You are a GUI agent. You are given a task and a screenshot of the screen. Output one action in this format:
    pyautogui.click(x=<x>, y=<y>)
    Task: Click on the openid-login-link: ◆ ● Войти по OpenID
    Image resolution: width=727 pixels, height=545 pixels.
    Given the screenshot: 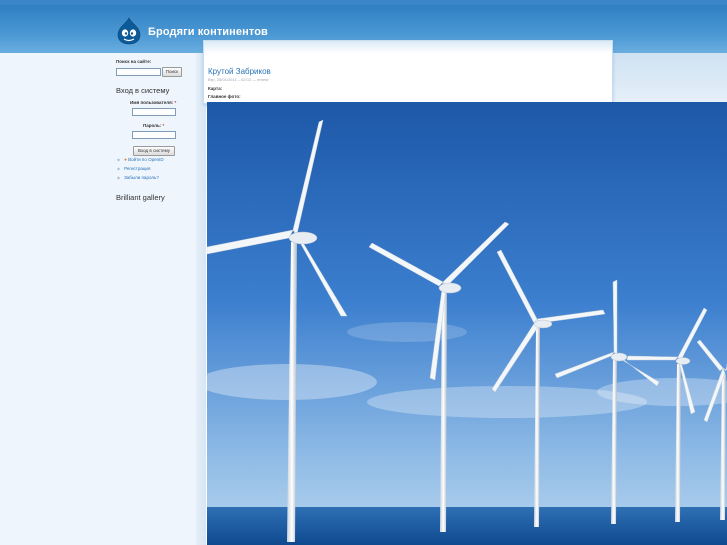 What is the action you would take?
    pyautogui.click(x=140, y=159)
    